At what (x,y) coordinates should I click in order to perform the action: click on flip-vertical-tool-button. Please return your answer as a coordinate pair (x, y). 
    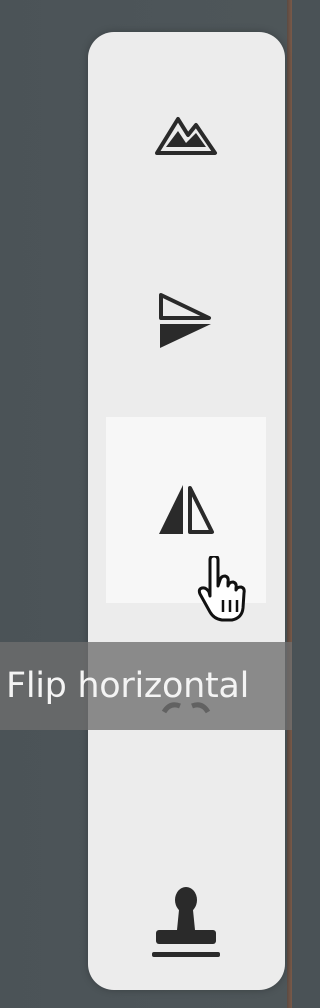
    Looking at the image, I should click on (186, 321).